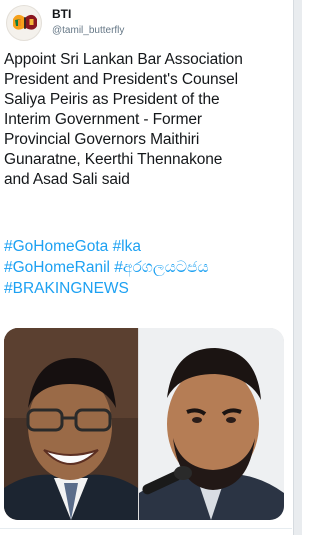 This screenshot has height=535, width=320. I want to click on text-line: and Asad Sali said, so click(67, 179).